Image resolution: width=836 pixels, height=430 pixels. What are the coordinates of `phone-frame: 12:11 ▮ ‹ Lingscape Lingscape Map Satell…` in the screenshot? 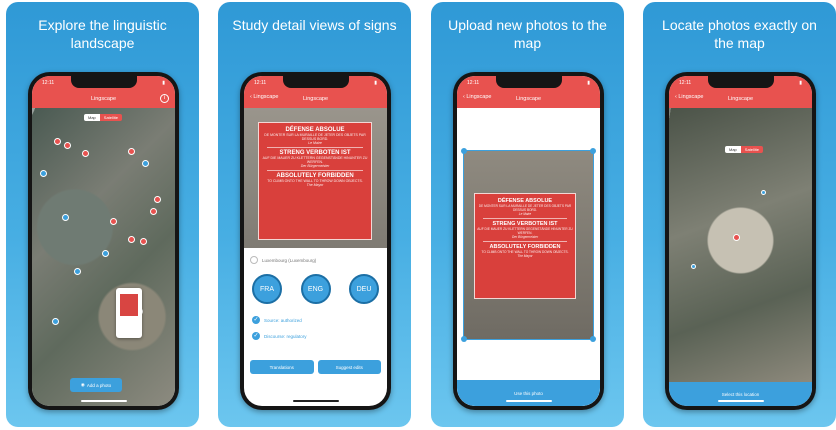 It's located at (740, 241).